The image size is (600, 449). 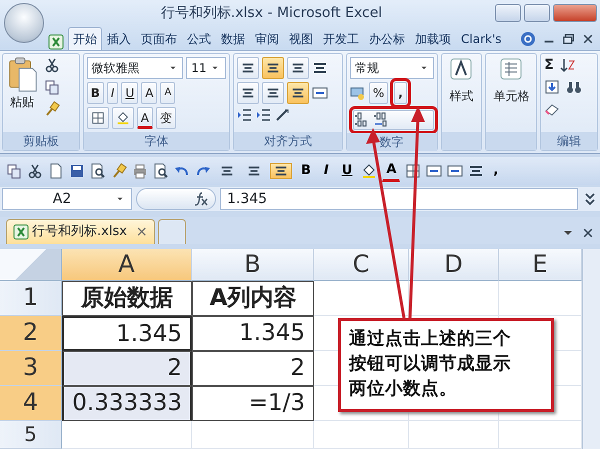 I want to click on grow-font-button: A, so click(x=149, y=93).